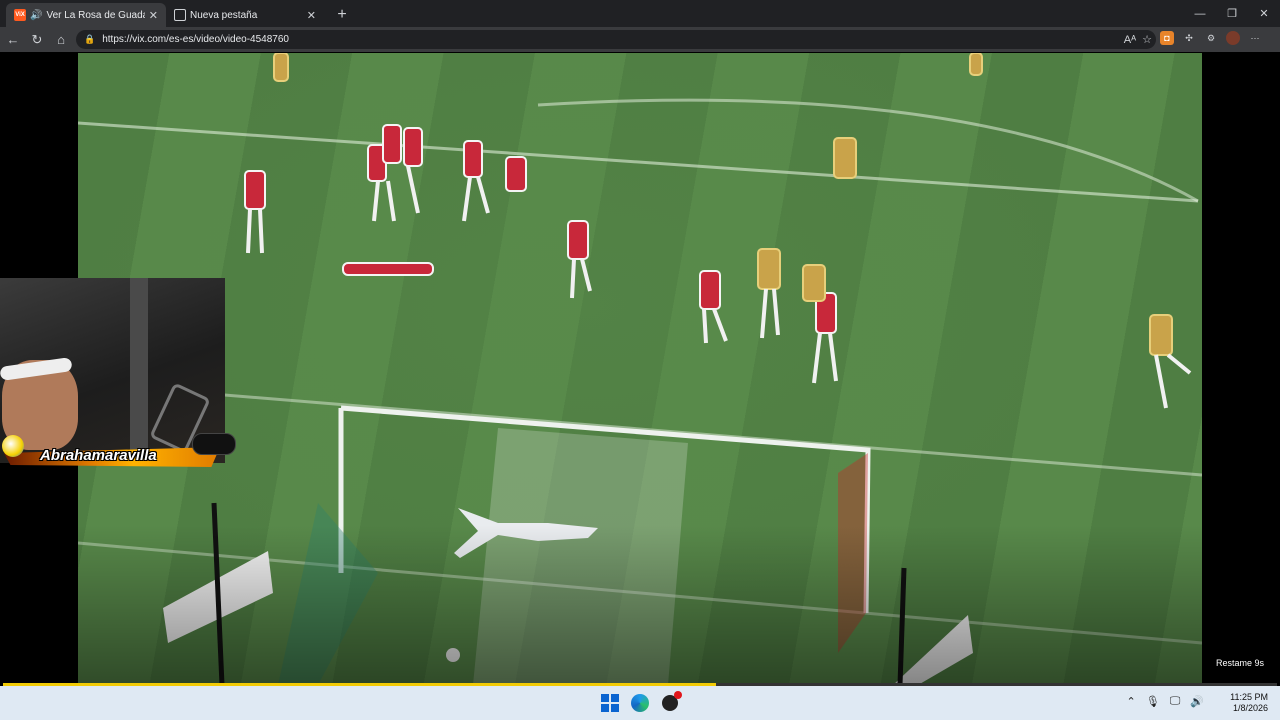  I want to click on speaker-icon: 🔊, so click(36, 15).